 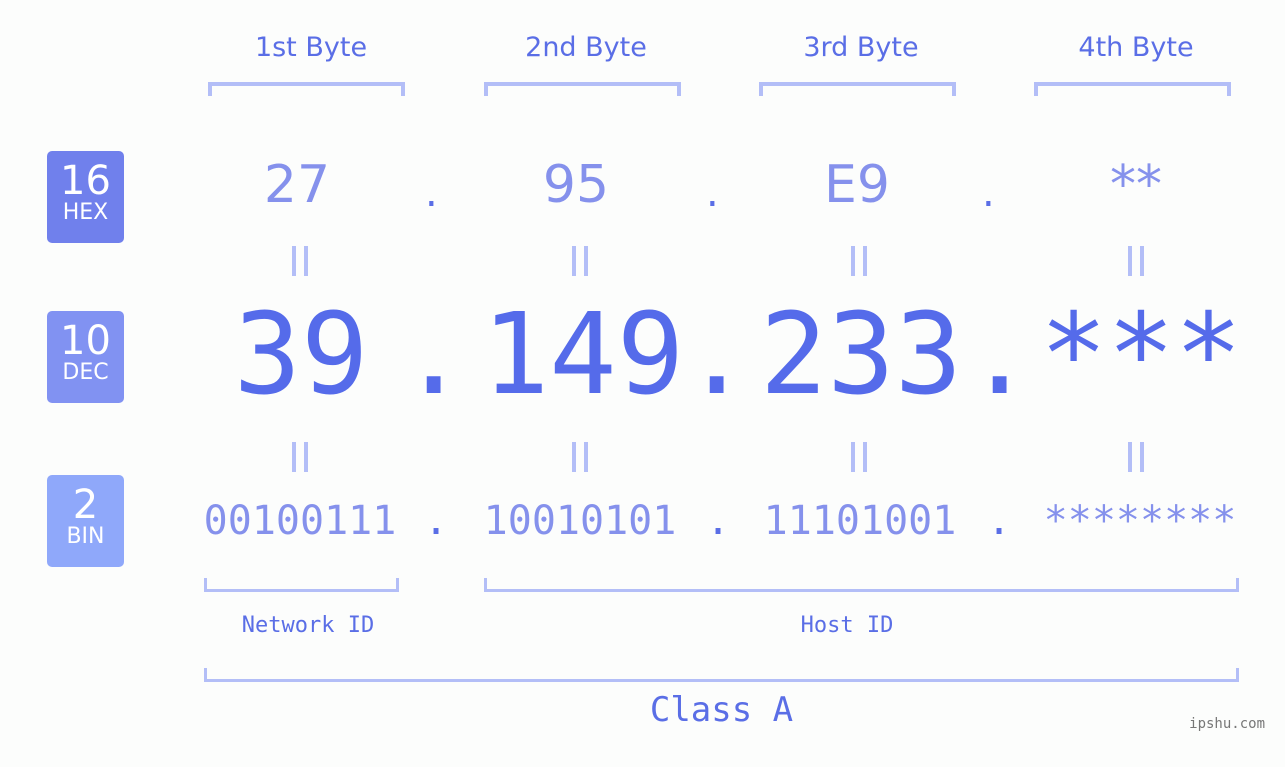 What do you see at coordinates (85, 536) in the screenshot?
I see `bin-base-label: BIN` at bounding box center [85, 536].